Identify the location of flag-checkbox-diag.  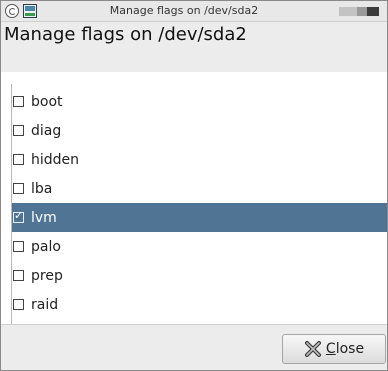
(18, 130).